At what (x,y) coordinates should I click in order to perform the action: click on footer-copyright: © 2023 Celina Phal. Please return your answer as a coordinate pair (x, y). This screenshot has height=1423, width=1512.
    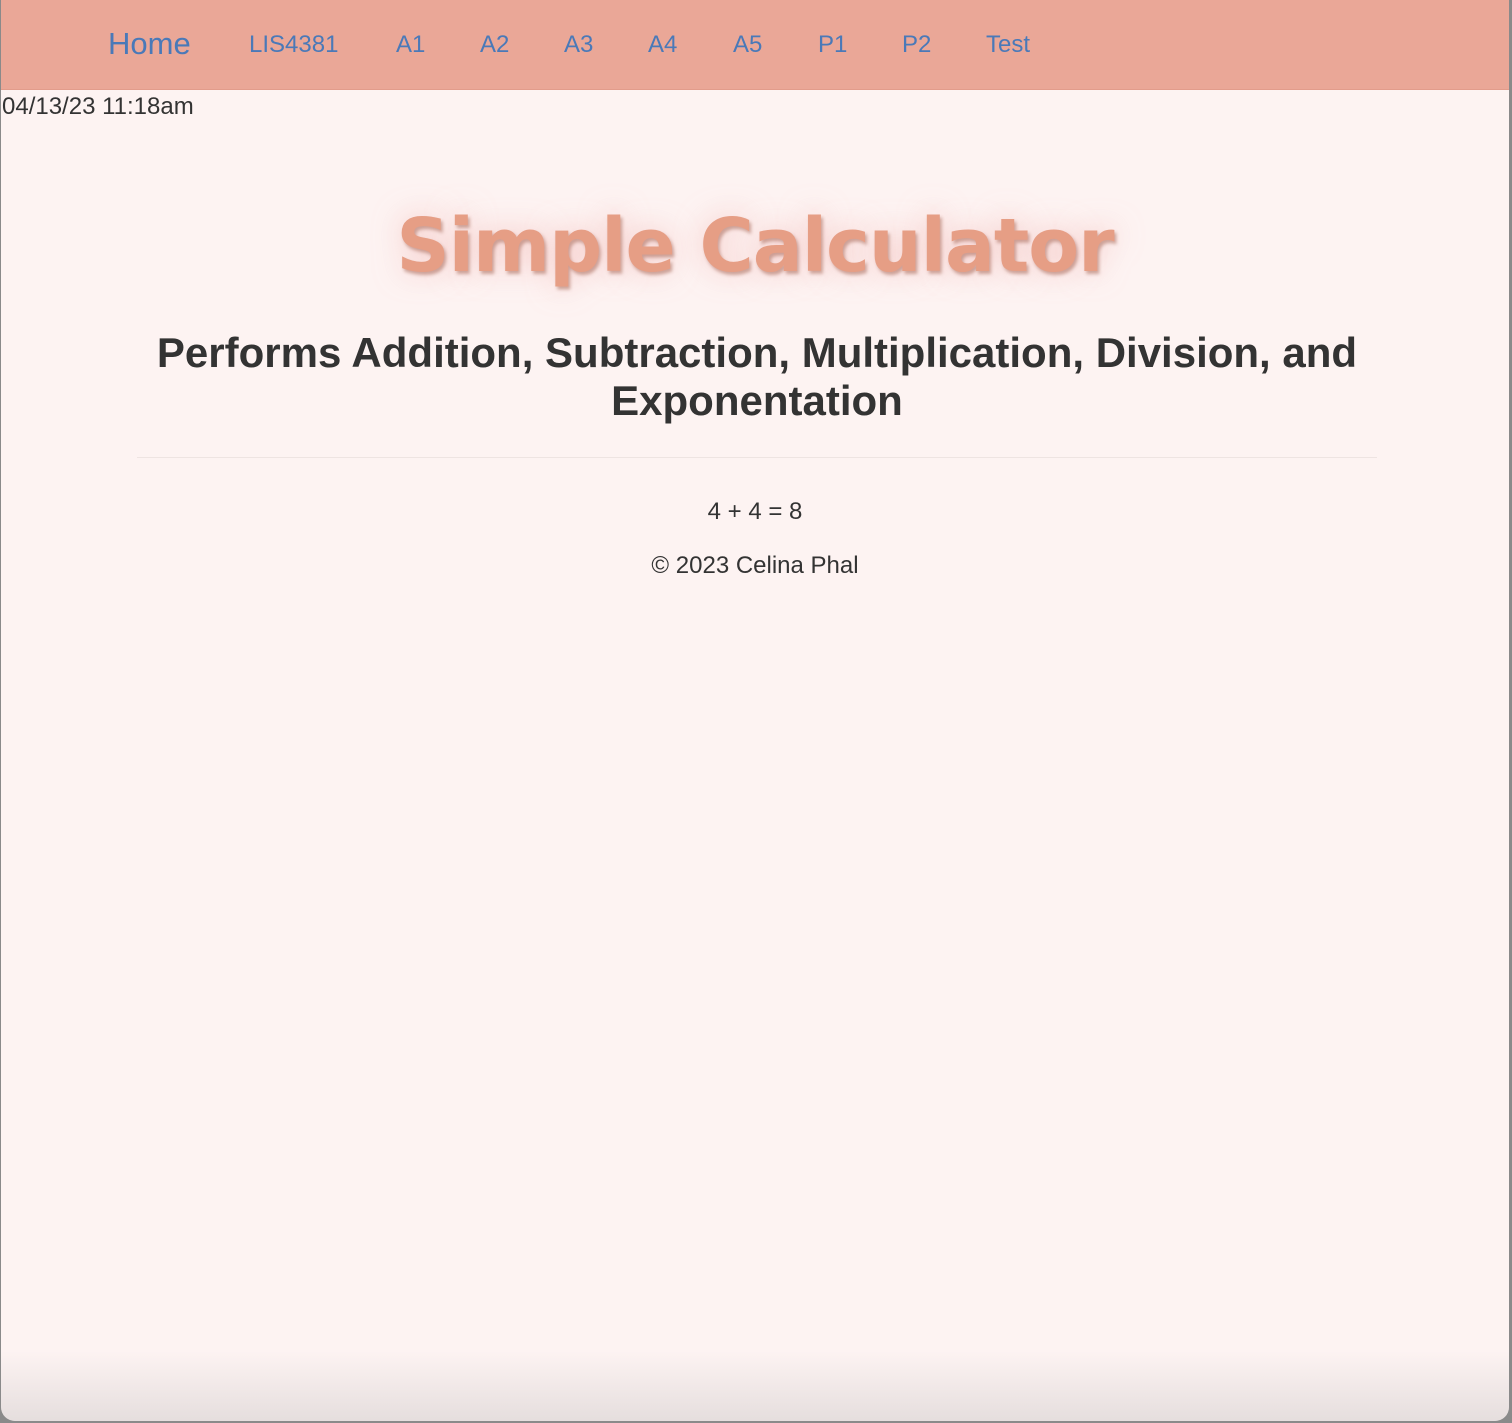
    Looking at the image, I should click on (755, 565).